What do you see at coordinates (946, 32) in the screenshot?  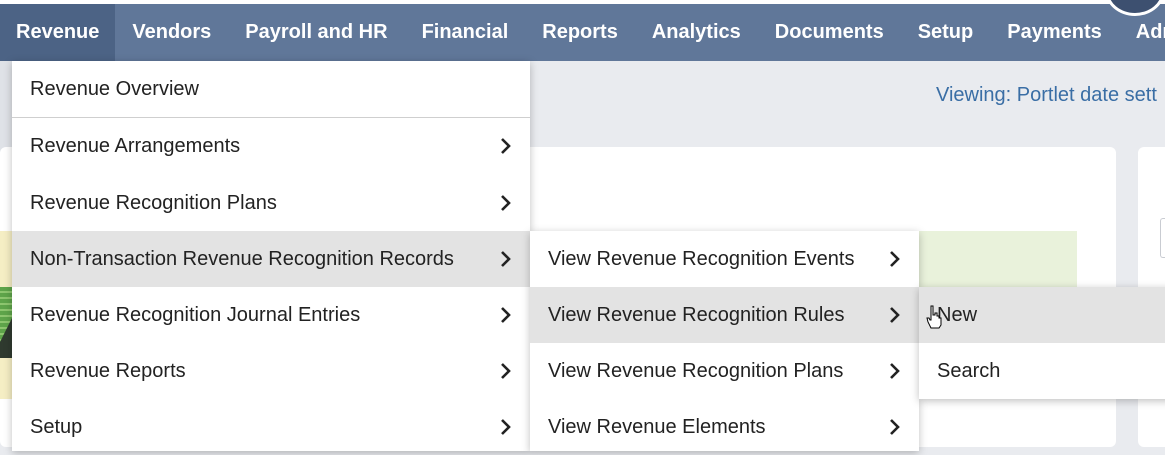 I see `nav-setup: Setup` at bounding box center [946, 32].